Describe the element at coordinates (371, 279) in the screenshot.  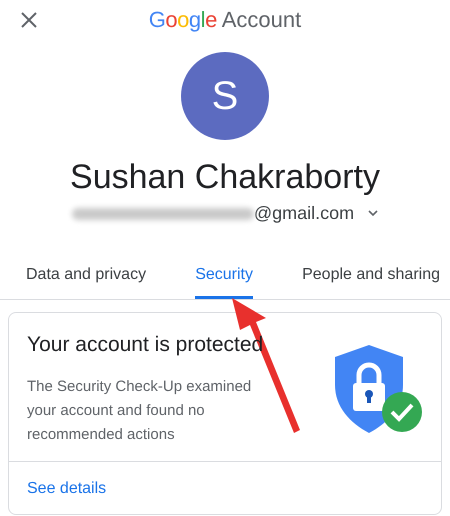
I see `tab: People and sharing` at that location.